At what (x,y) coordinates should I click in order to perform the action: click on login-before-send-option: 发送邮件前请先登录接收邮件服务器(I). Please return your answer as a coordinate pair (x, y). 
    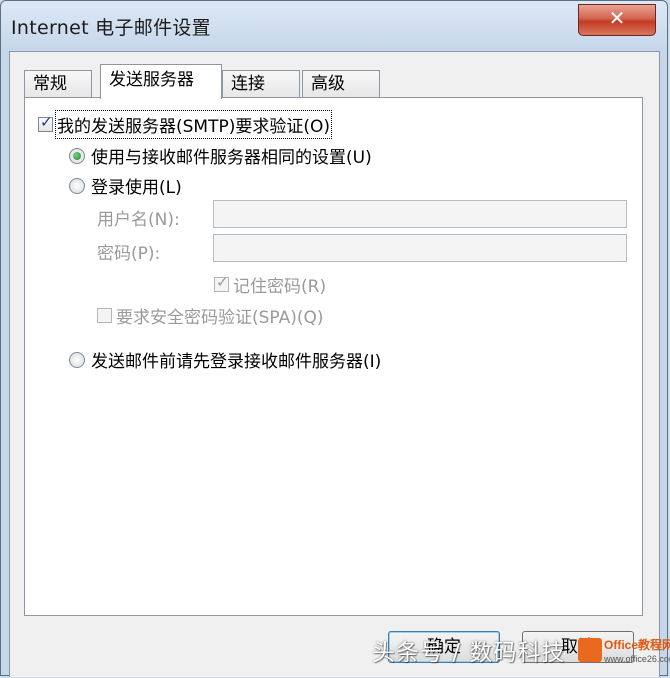
    Looking at the image, I should click on (225, 359).